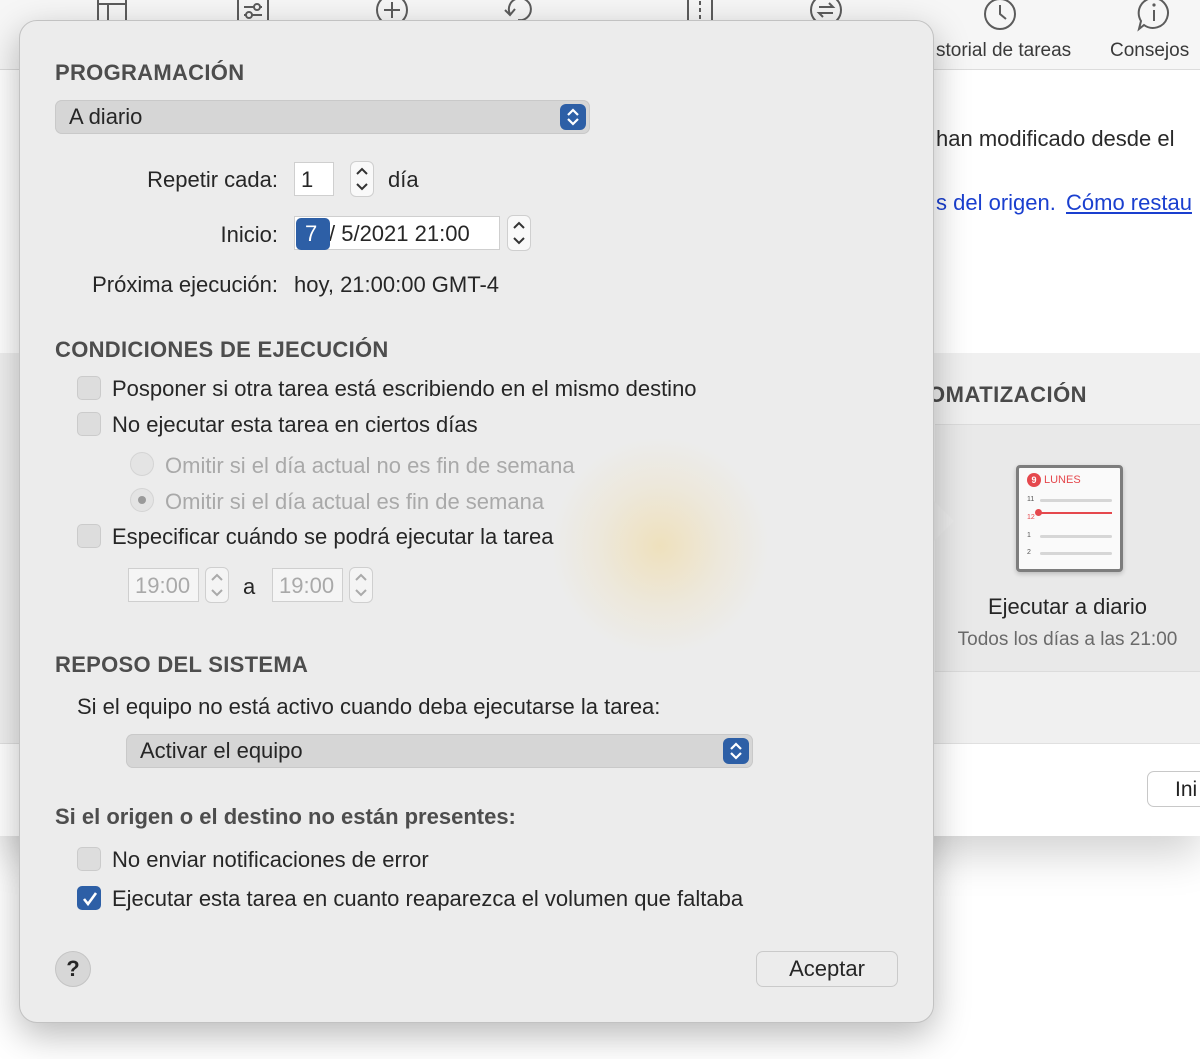  I want to click on frequency-value: A diario, so click(106, 116).